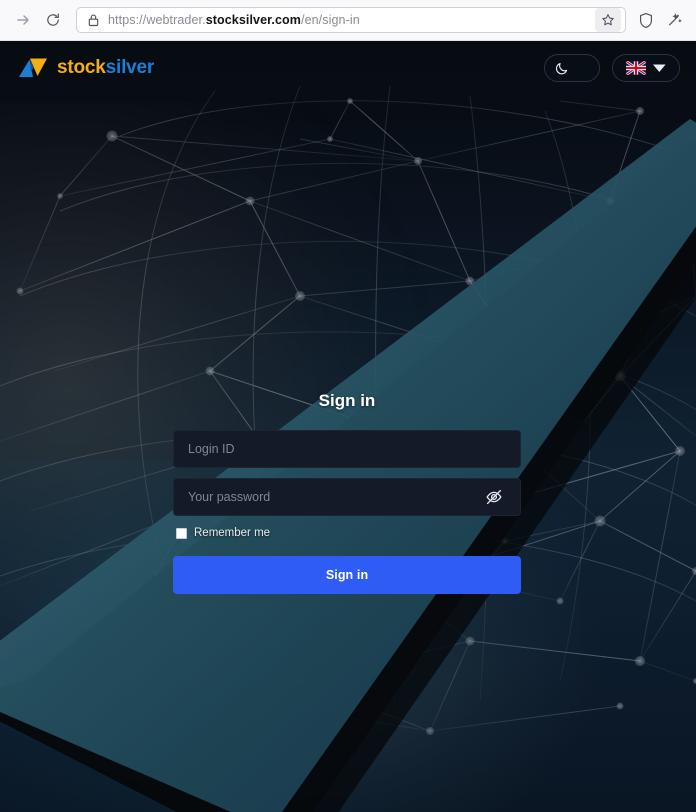 The height and width of the screenshot is (812, 696). What do you see at coordinates (106, 67) in the screenshot?
I see `brand-name: stocksilver` at bounding box center [106, 67].